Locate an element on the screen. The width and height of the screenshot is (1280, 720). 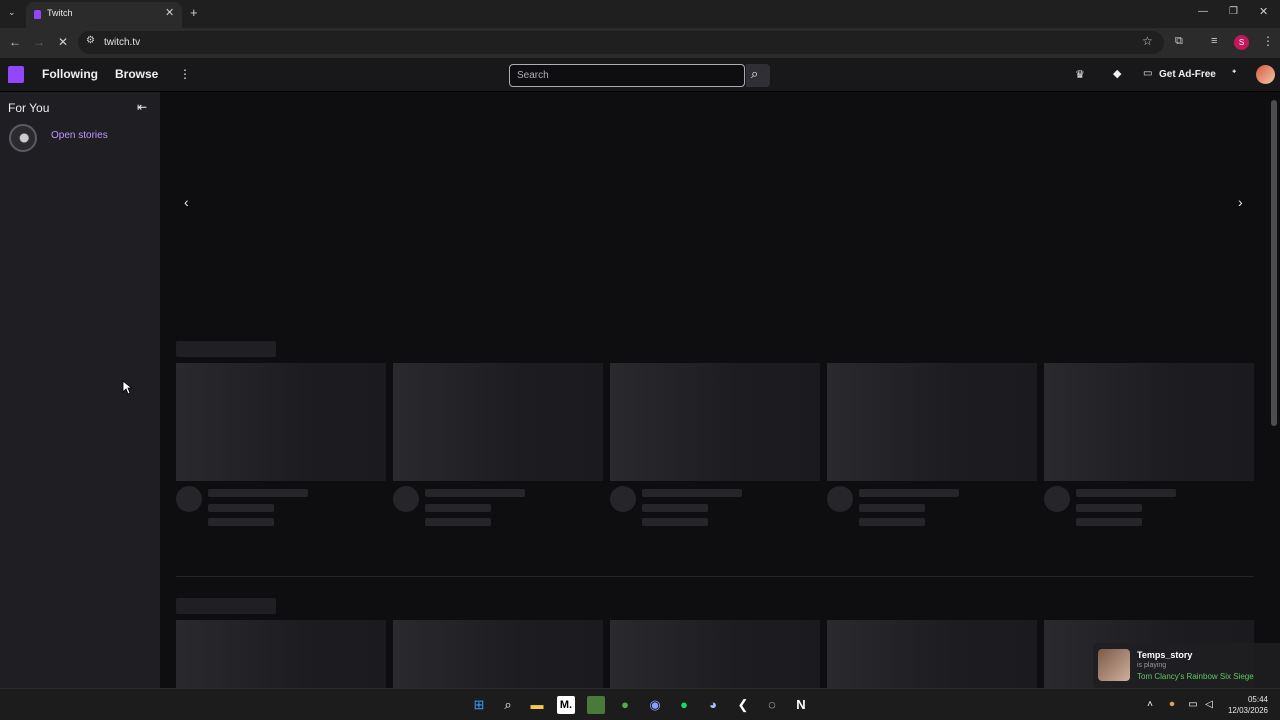
minimize-button: — is located at coordinates (1203, 11).